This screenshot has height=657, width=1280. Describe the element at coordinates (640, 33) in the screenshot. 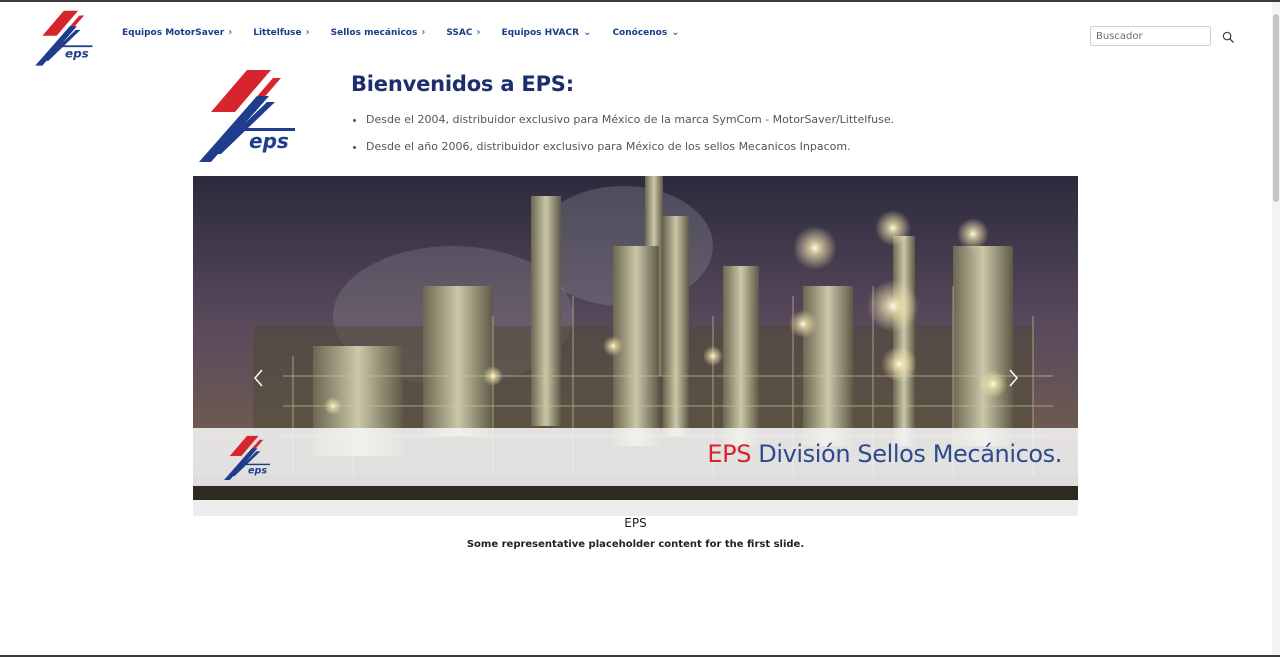

I see `nav-item-label: Conócenos` at that location.